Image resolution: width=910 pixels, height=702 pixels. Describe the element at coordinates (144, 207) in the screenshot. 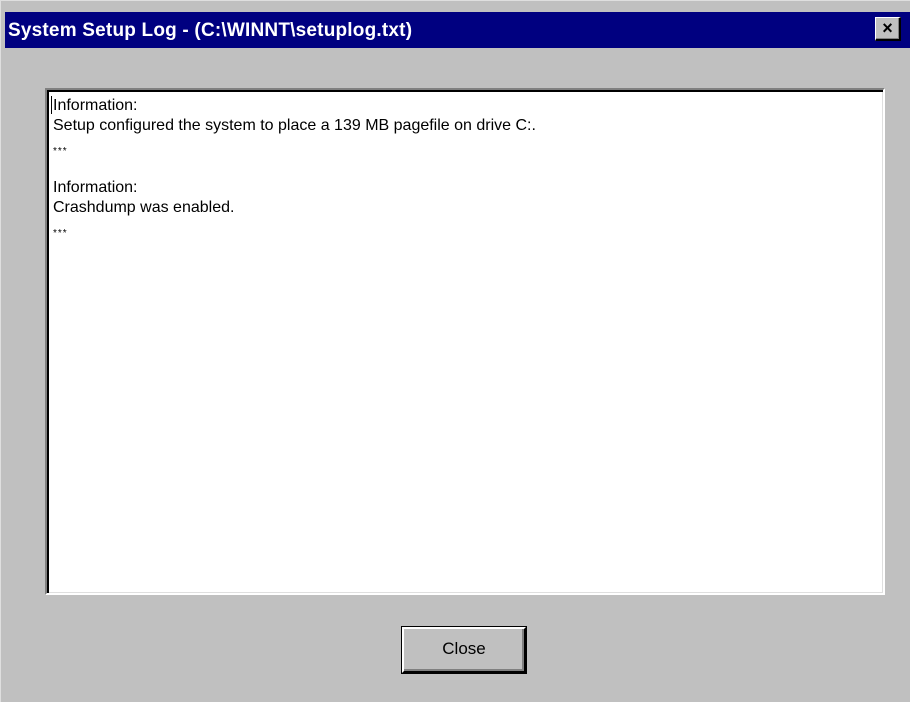

I see `log-entry-message: Crashdump was enabled.` at that location.